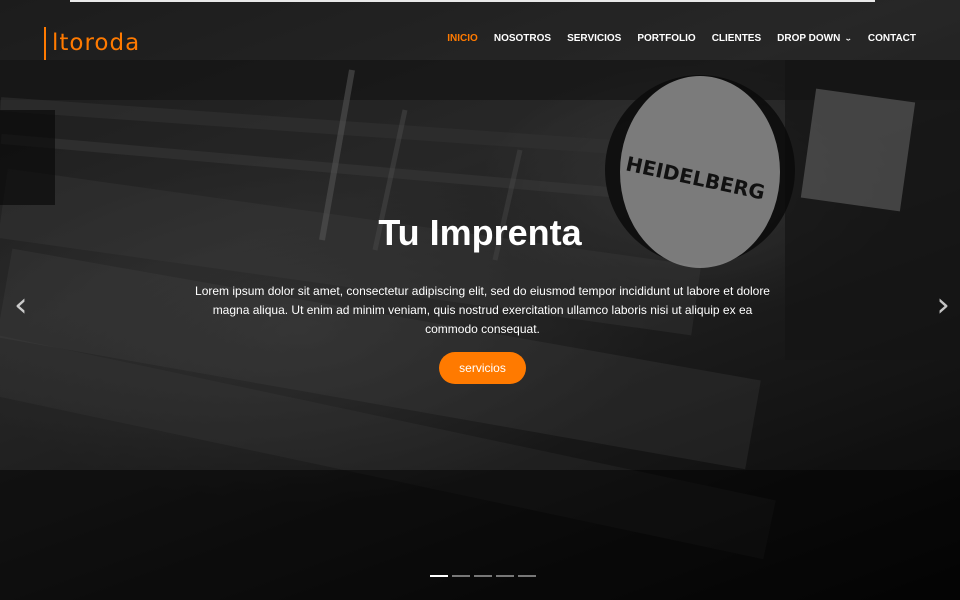 The width and height of the screenshot is (960, 600). I want to click on nav-item-inicio: INICIO, so click(462, 38).